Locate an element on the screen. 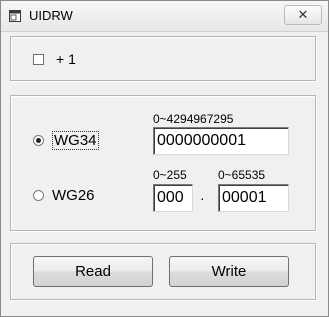 This screenshot has width=329, height=317. read-button: Read is located at coordinates (93, 271).